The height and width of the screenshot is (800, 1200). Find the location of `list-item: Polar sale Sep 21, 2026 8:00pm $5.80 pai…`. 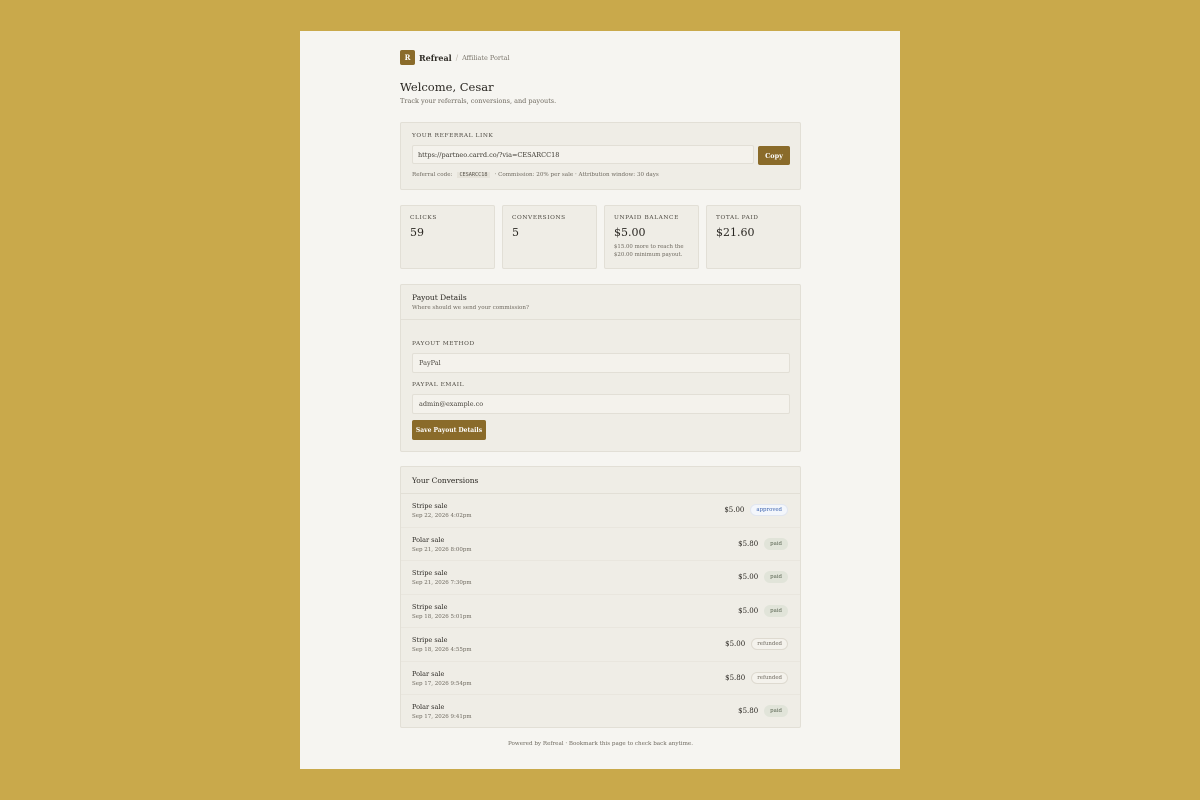

list-item: Polar sale Sep 21, 2026 8:00pm $5.80 pai… is located at coordinates (600, 544).